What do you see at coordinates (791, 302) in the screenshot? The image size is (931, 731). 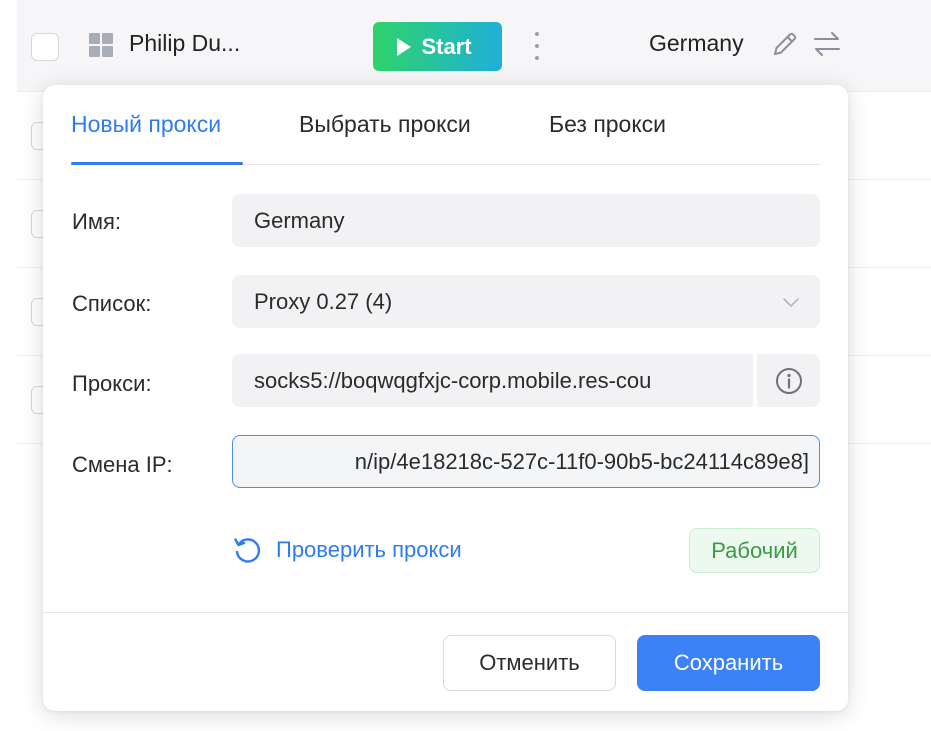 I see `chevron-down-icon` at bounding box center [791, 302].